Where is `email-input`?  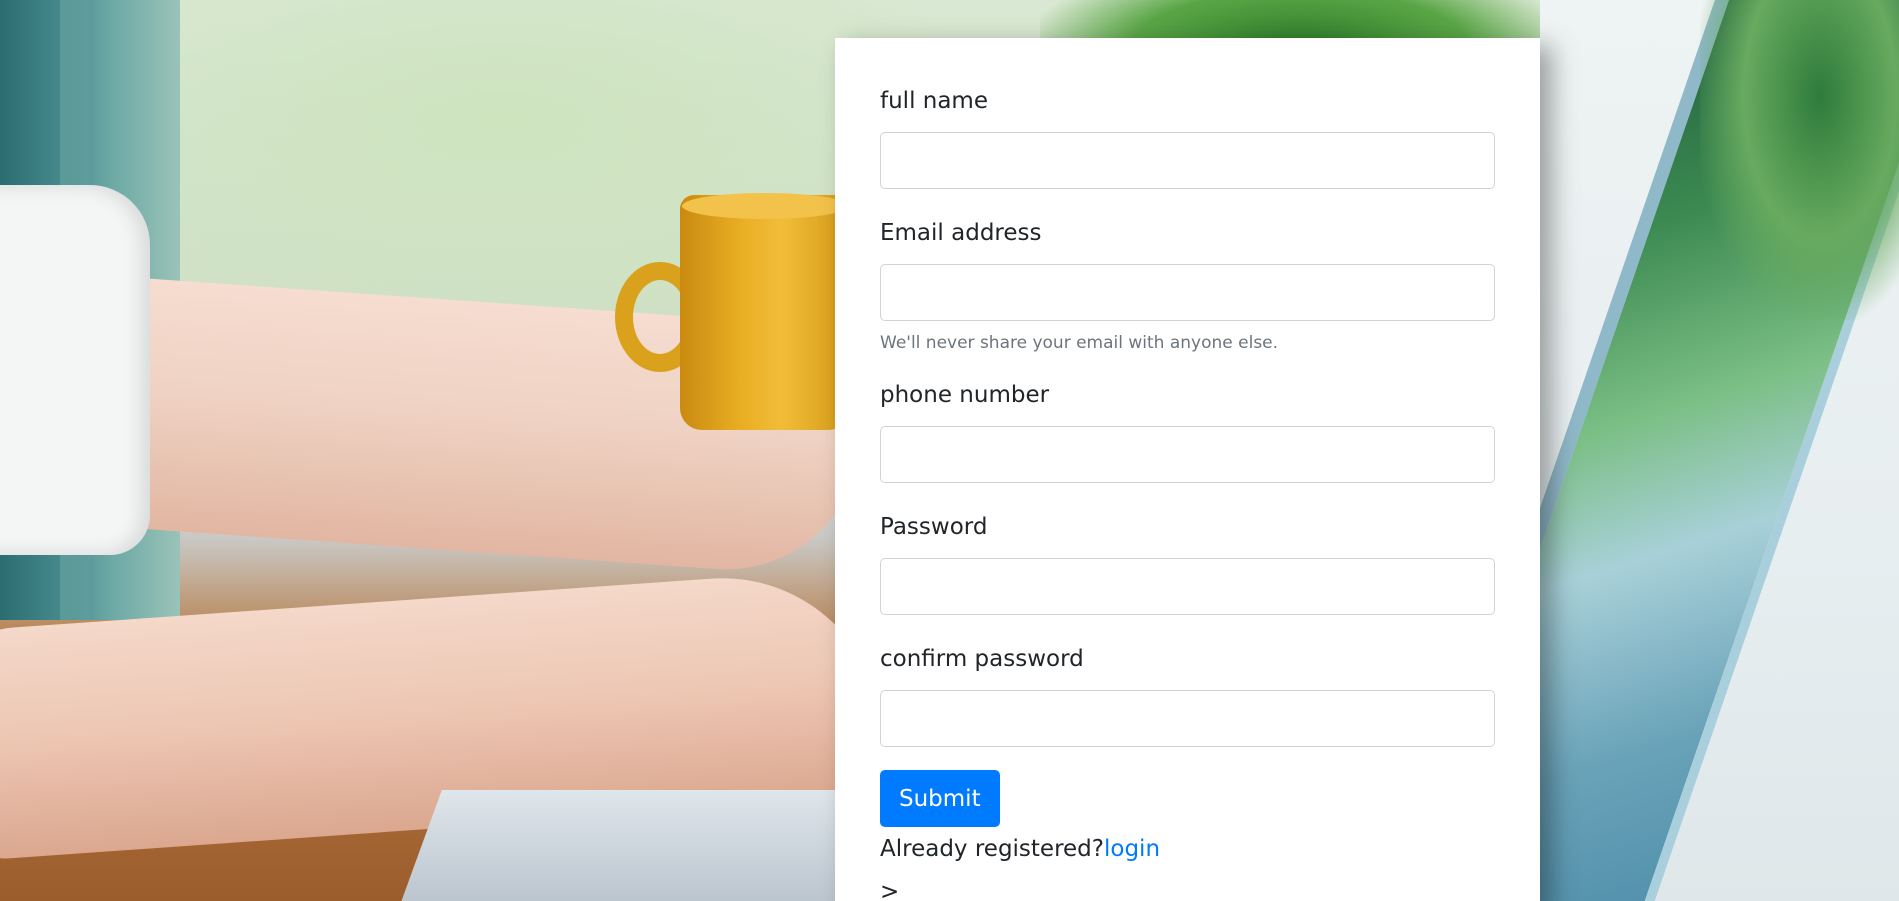
email-input is located at coordinates (1187, 292).